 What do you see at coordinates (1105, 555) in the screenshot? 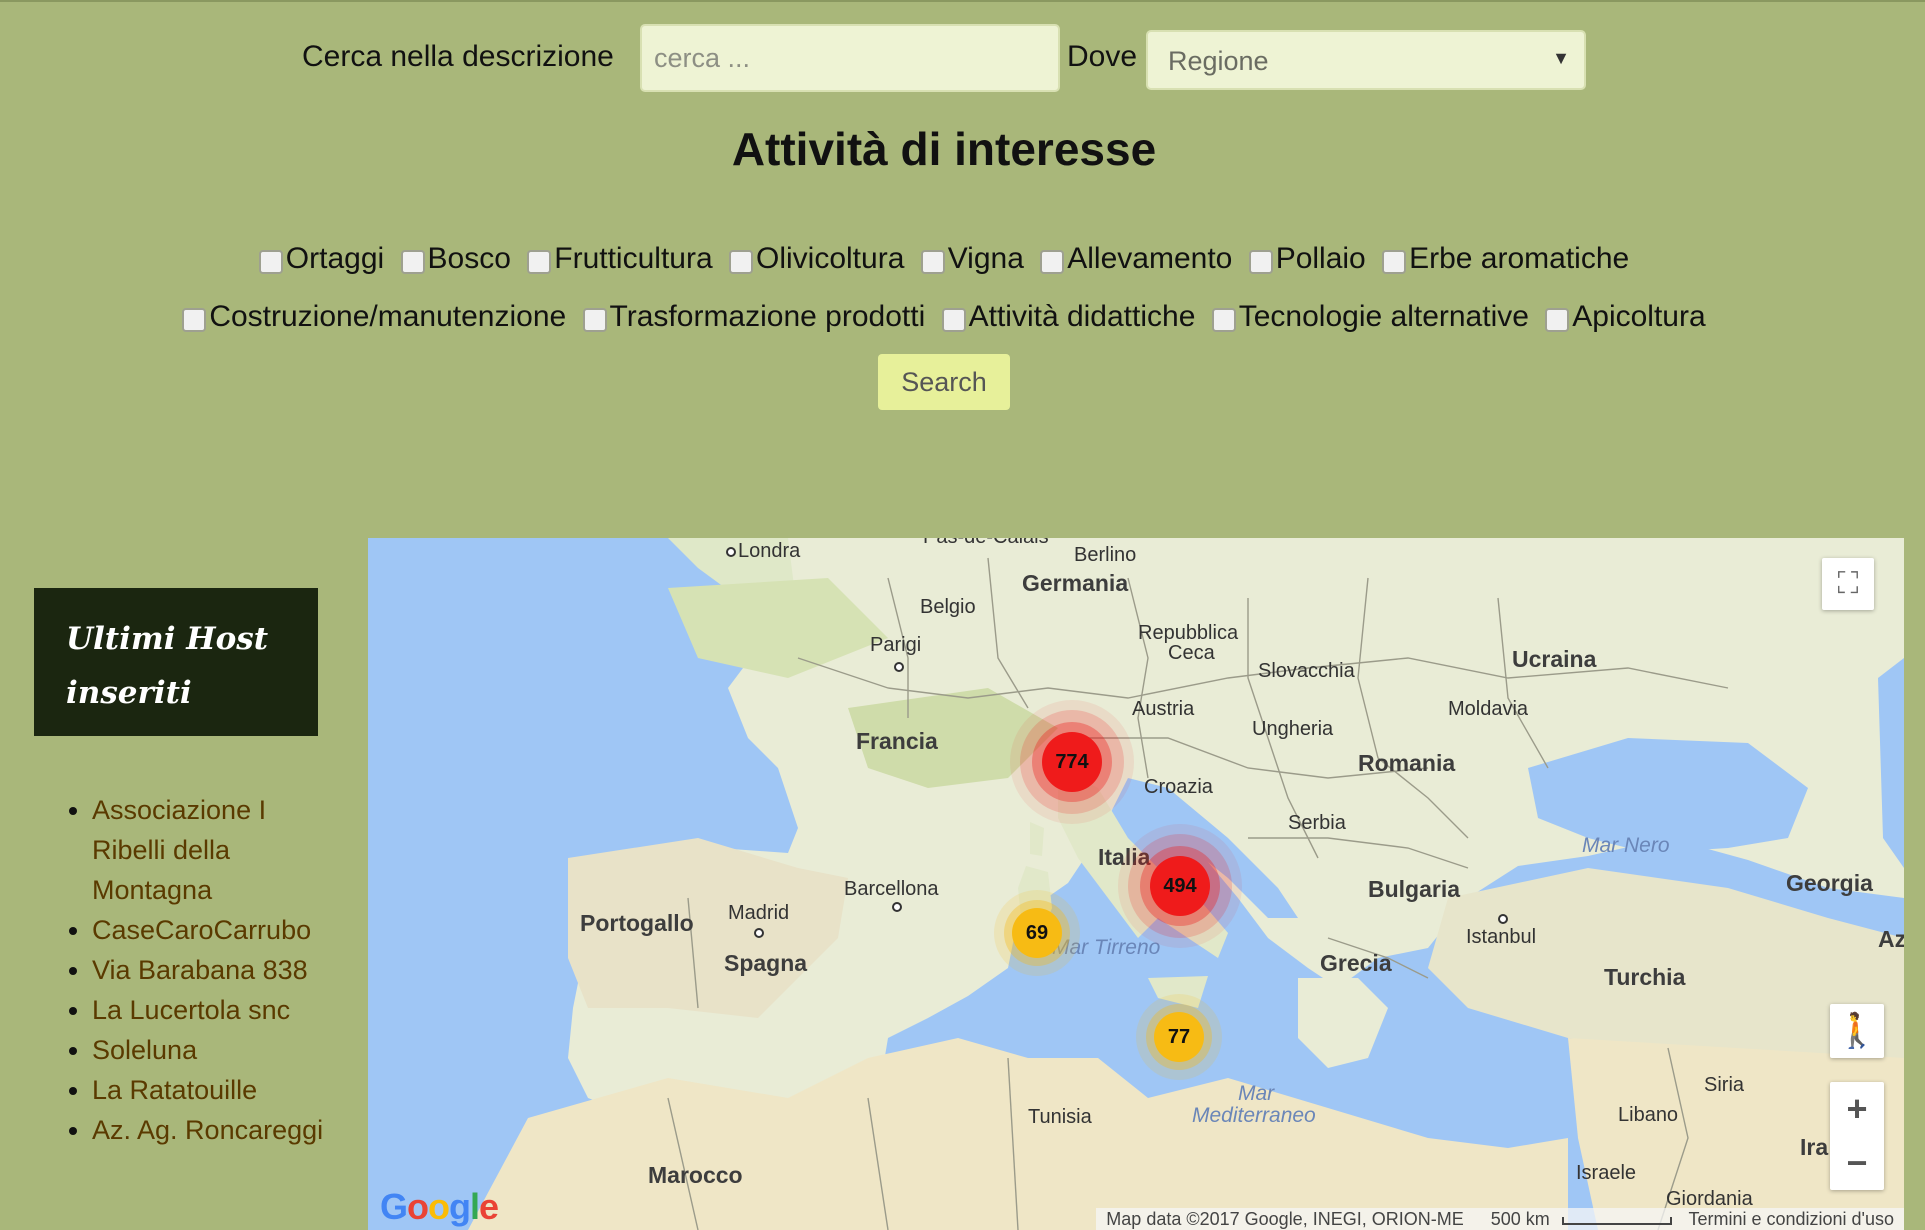
I see `map-label-berlino: Berlino` at bounding box center [1105, 555].